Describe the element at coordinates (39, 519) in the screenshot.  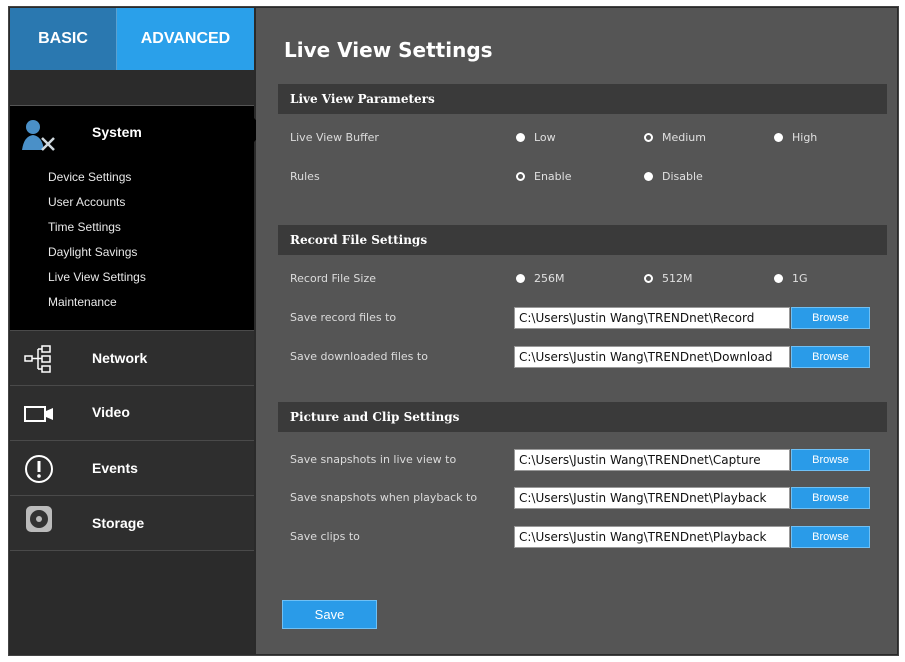
I see `storage-disk-icon` at that location.